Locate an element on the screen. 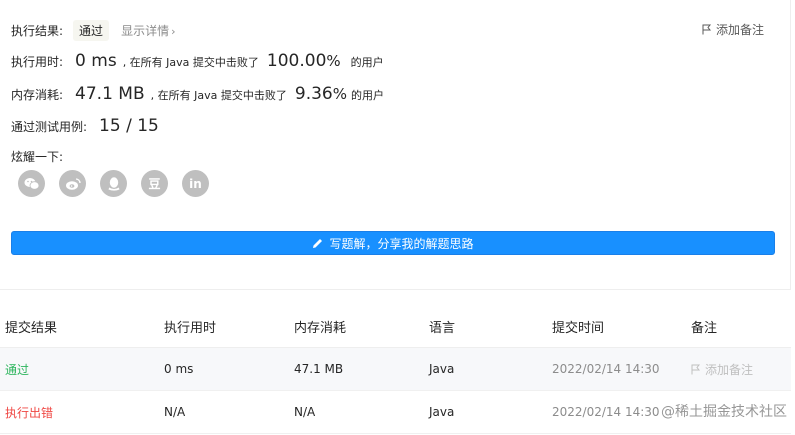  row-runtime: 0 ms is located at coordinates (179, 369).